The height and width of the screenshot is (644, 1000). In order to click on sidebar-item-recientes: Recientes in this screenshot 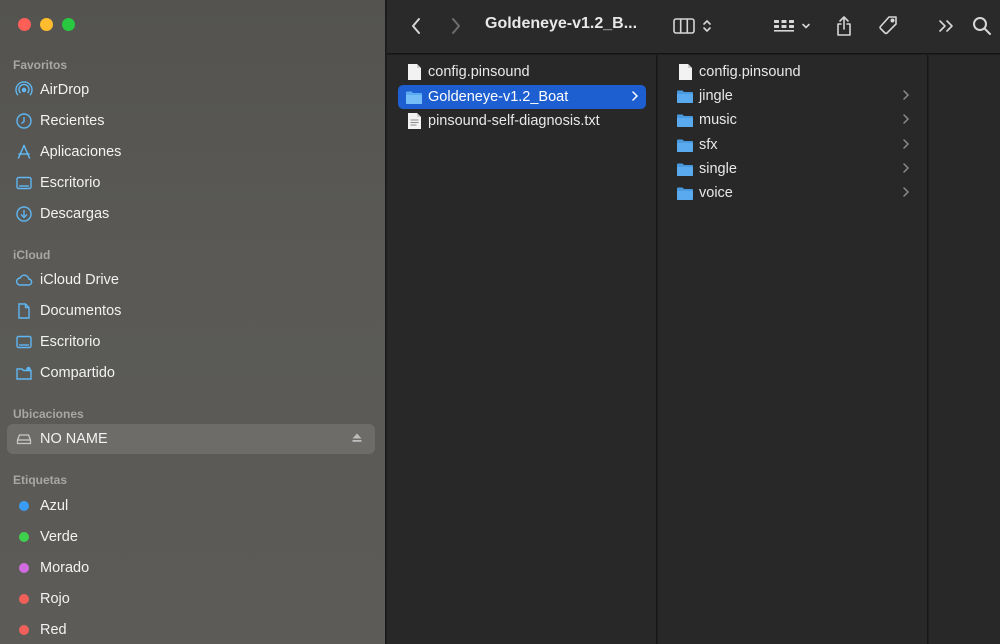, I will do `click(191, 121)`.